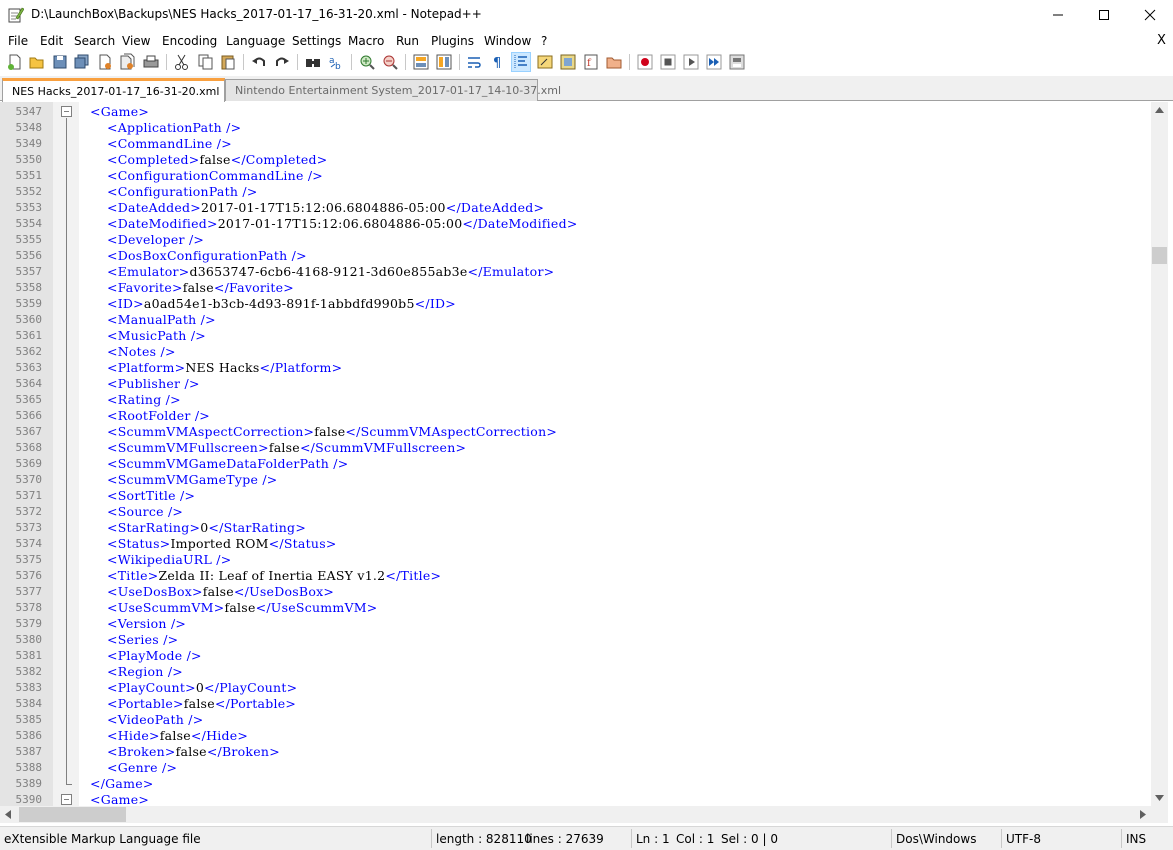  I want to click on playback-macro-icon, so click(691, 62).